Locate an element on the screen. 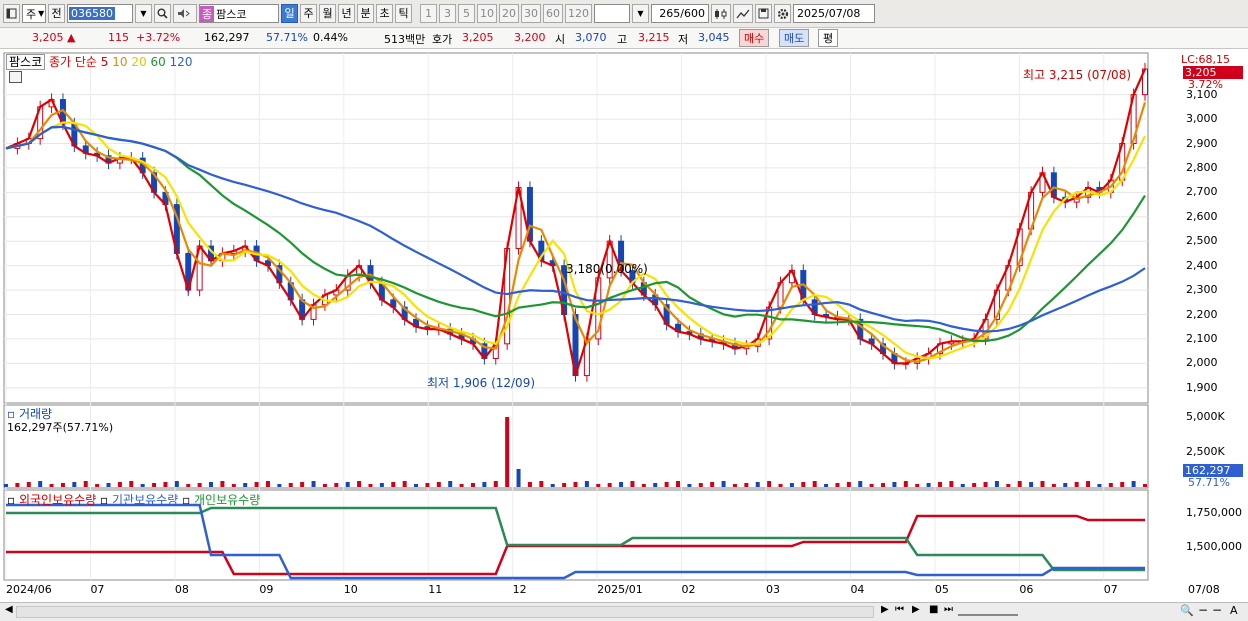  count-30: 30 is located at coordinates (531, 13).